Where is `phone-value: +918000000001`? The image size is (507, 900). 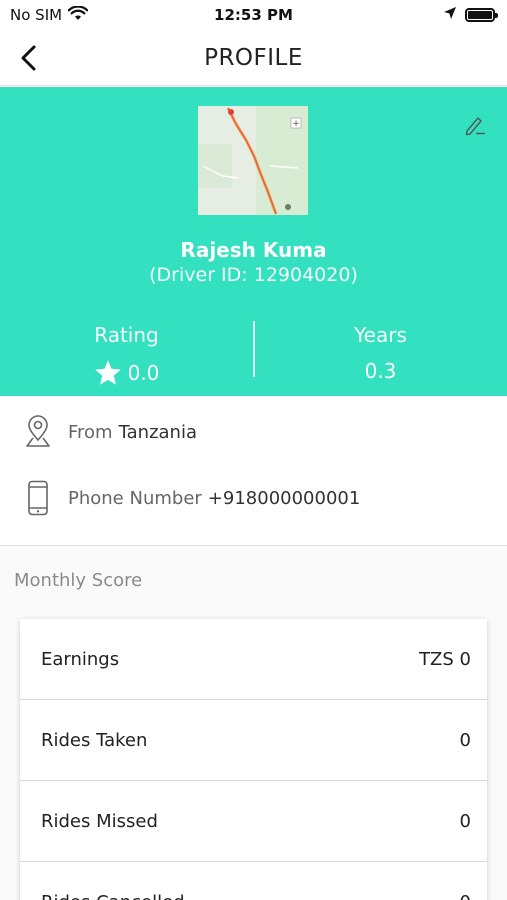
phone-value: +918000000001 is located at coordinates (284, 498).